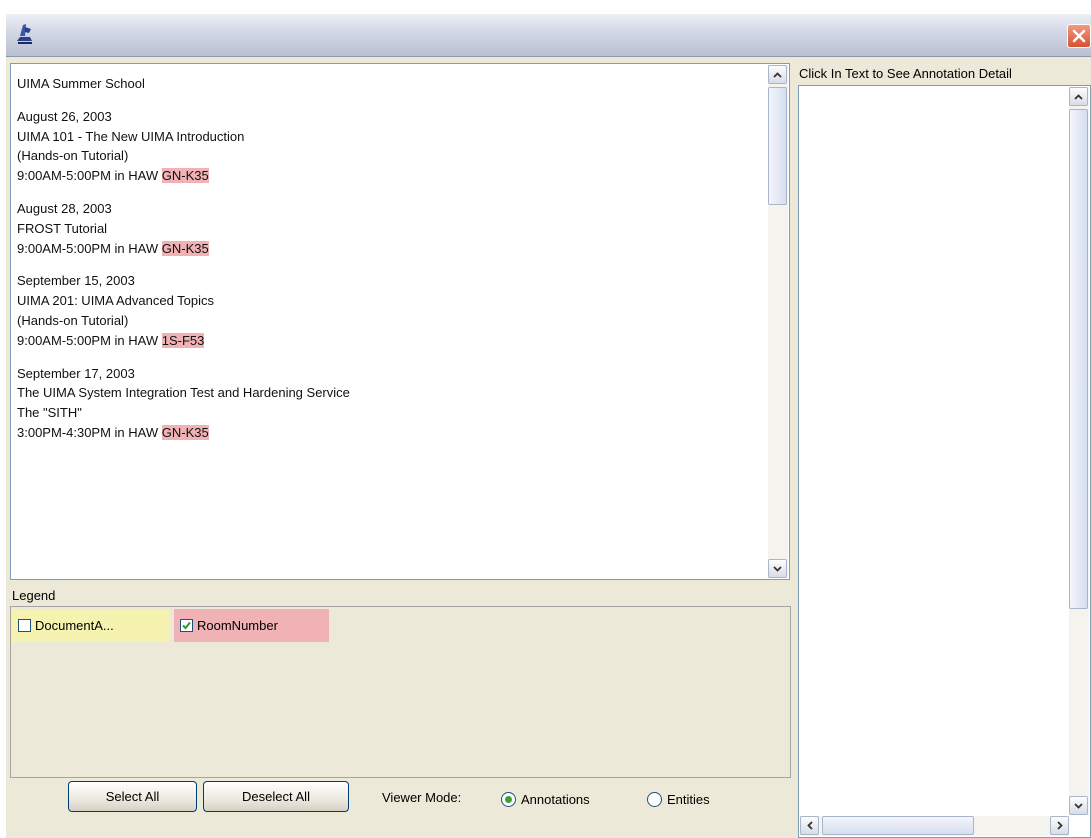 Image resolution: width=1091 pixels, height=838 pixels. Describe the element at coordinates (49, 412) in the screenshot. I see `text-span: The "SITH"` at that location.